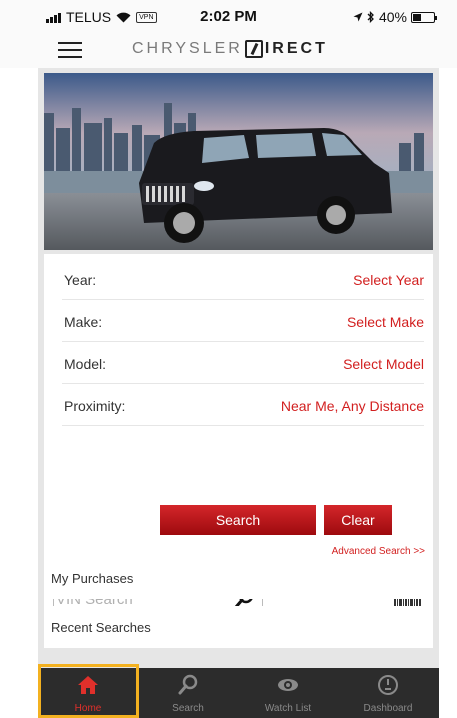  Describe the element at coordinates (243, 405) in the screenshot. I see `proximity-row: Proximity: Near Me, Any Distance` at that location.